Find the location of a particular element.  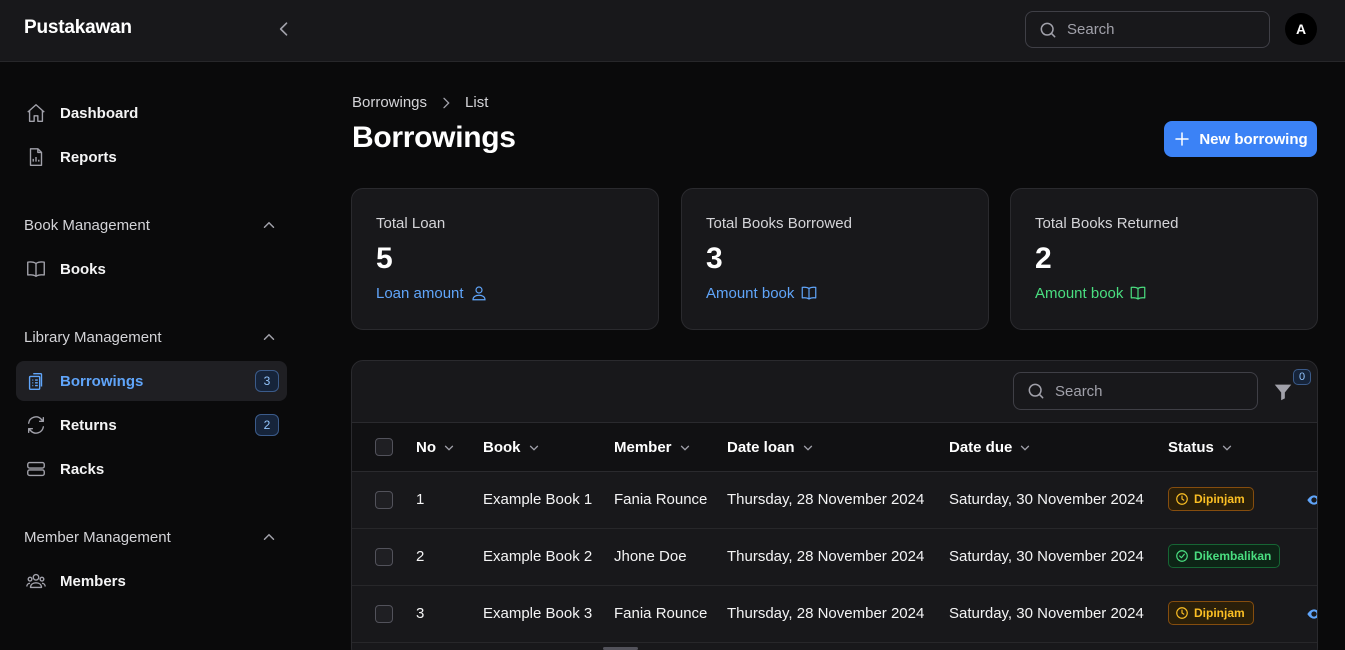

stat-description: Amount book is located at coordinates (1164, 293).